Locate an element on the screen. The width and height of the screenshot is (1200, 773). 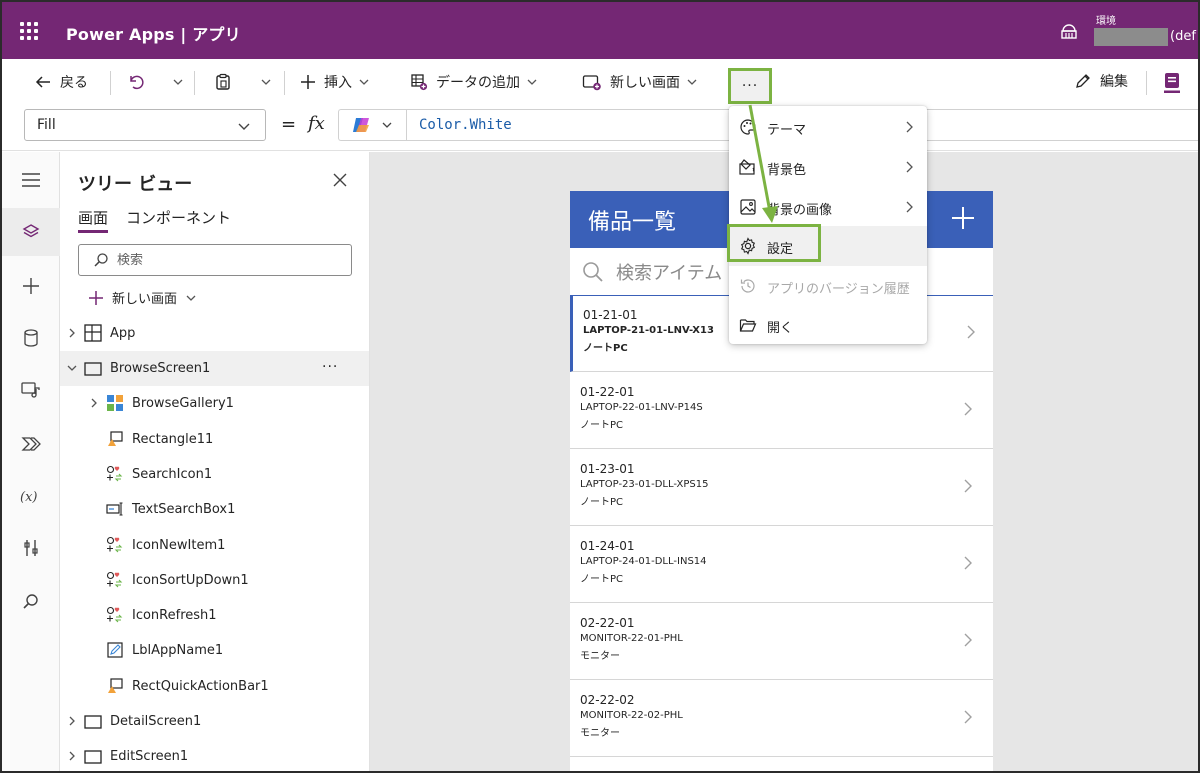
rail-insert is located at coordinates (31, 286).